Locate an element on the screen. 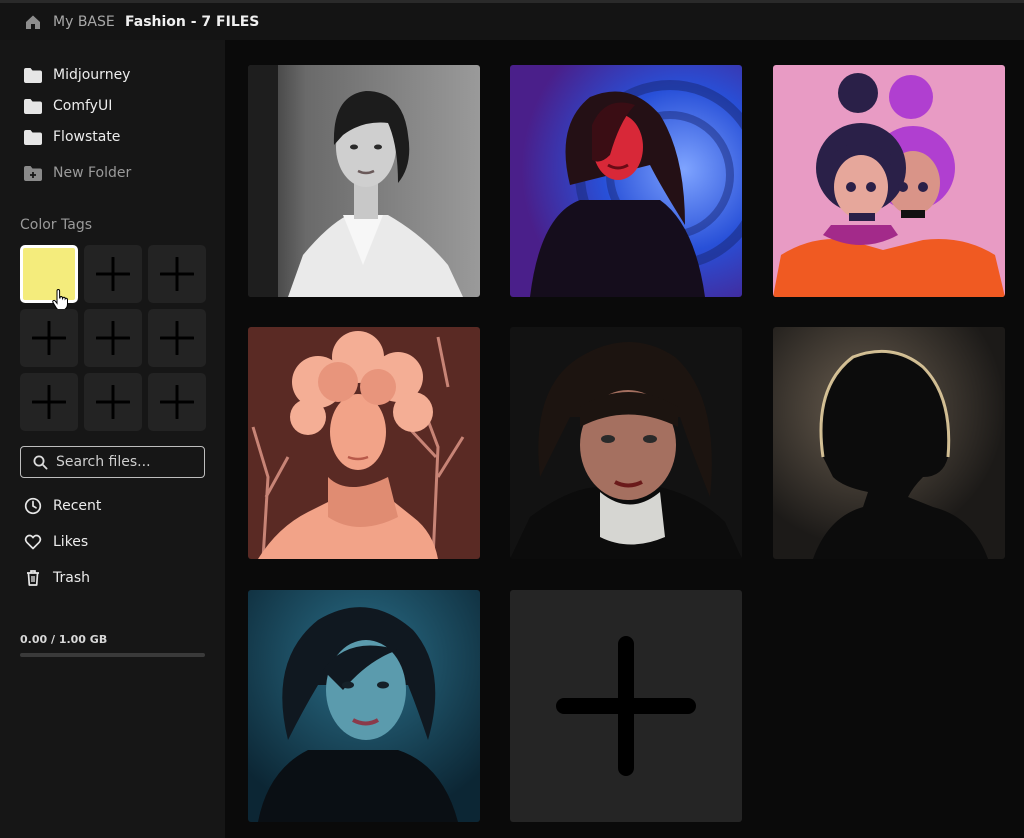 The image size is (1024, 838). page-title: Fashion - 7 FILES is located at coordinates (192, 22).